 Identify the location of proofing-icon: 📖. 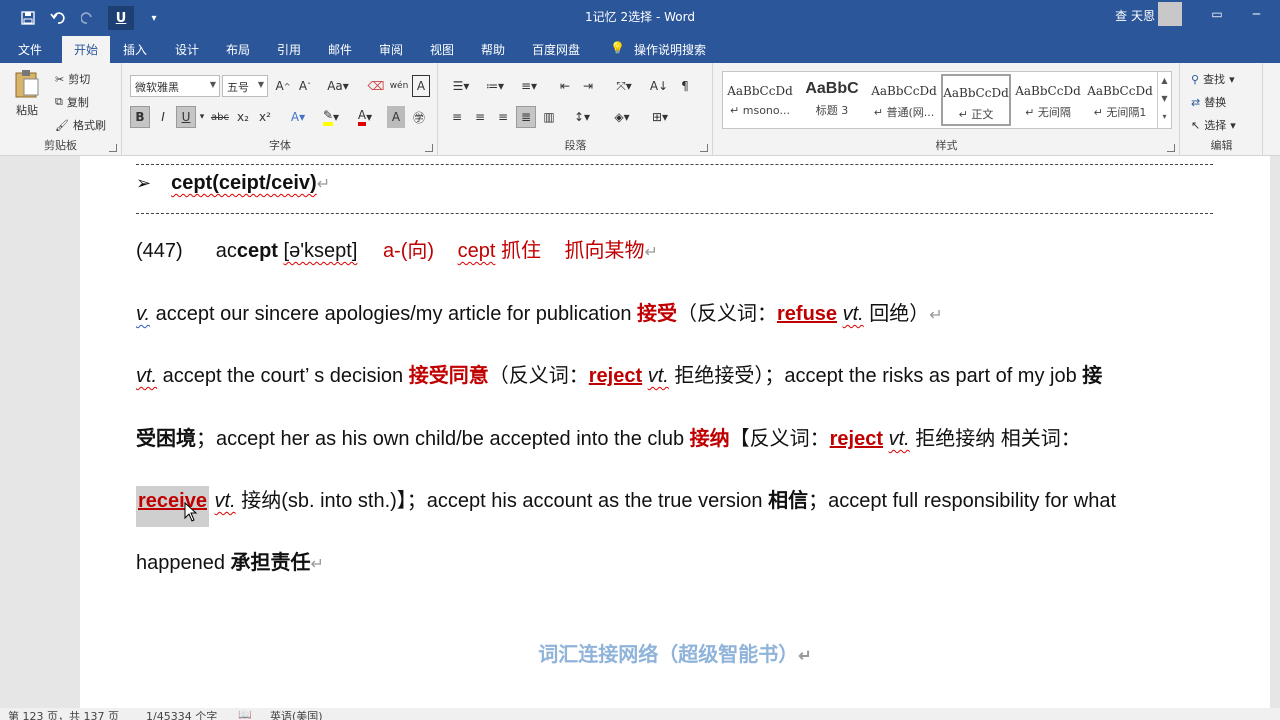
(245, 714).